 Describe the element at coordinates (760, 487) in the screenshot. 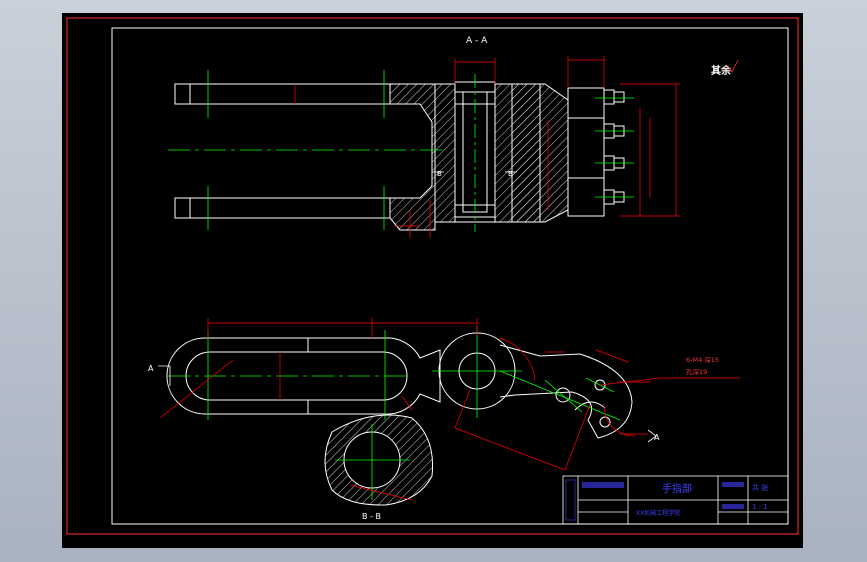

I see `sheet-quantity: 共 张` at that location.